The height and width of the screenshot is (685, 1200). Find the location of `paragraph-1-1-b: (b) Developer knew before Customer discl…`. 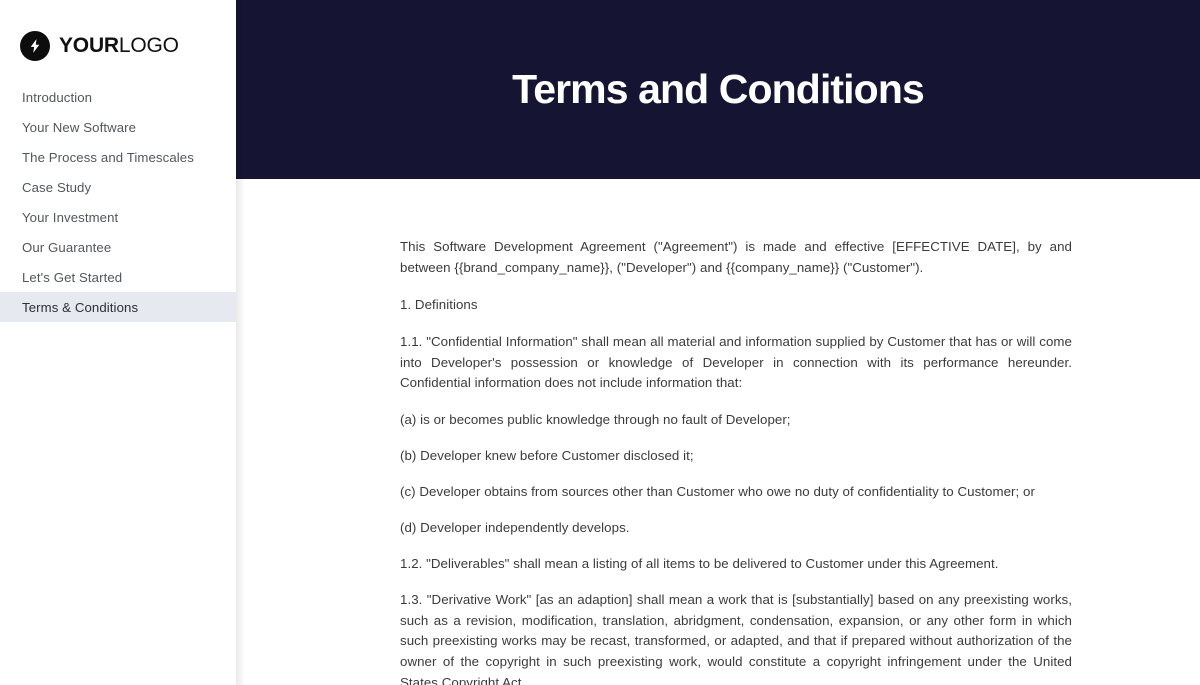

paragraph-1-1-b: (b) Developer knew before Customer discl… is located at coordinates (547, 456).